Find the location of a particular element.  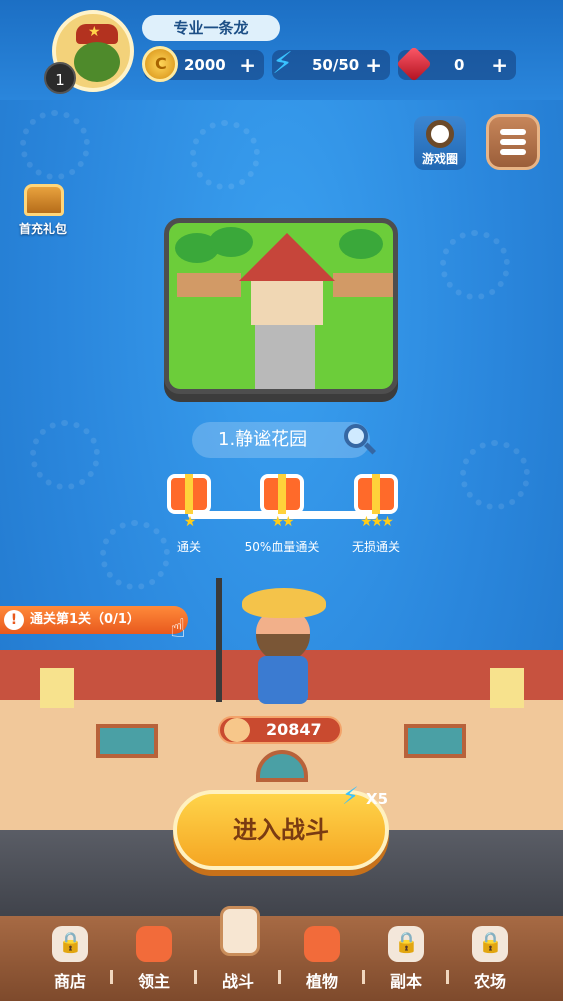

gem-counter: 0 + is located at coordinates (456, 64).